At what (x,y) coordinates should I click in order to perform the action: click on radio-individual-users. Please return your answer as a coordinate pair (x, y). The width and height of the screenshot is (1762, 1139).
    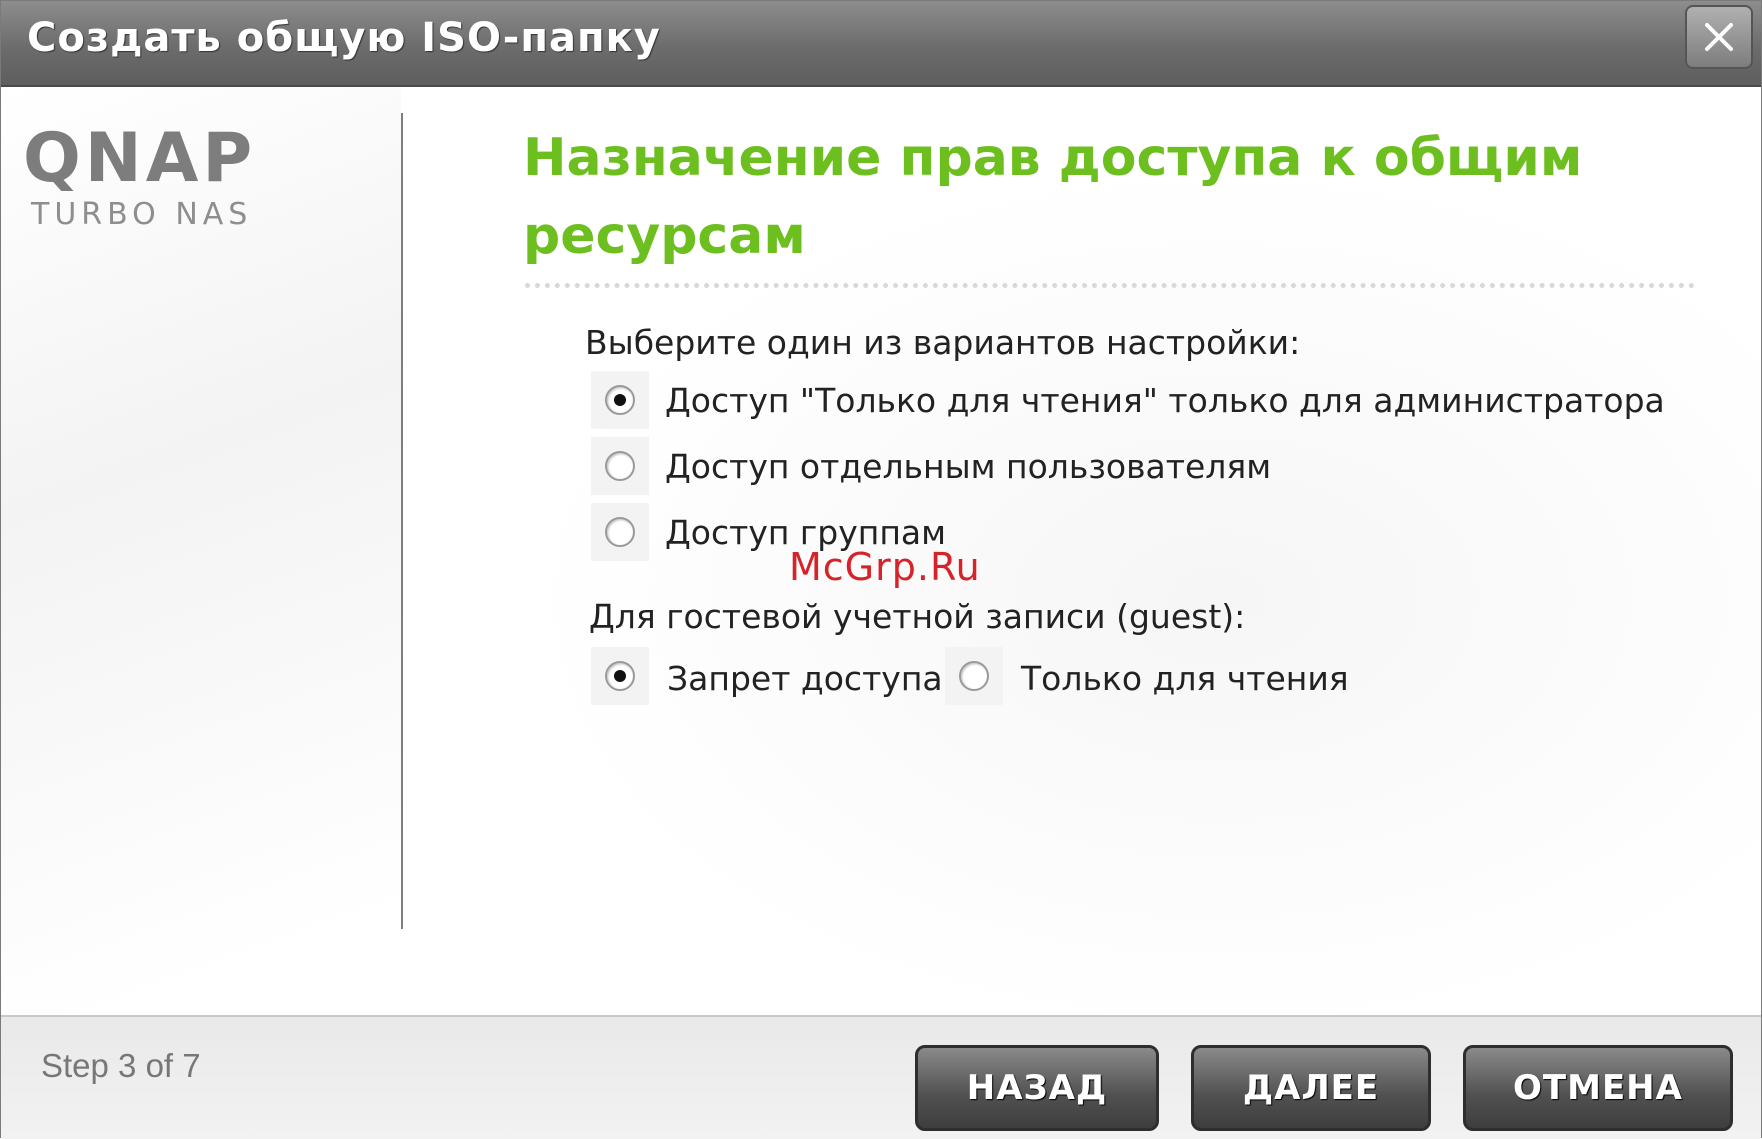
    Looking at the image, I should click on (620, 466).